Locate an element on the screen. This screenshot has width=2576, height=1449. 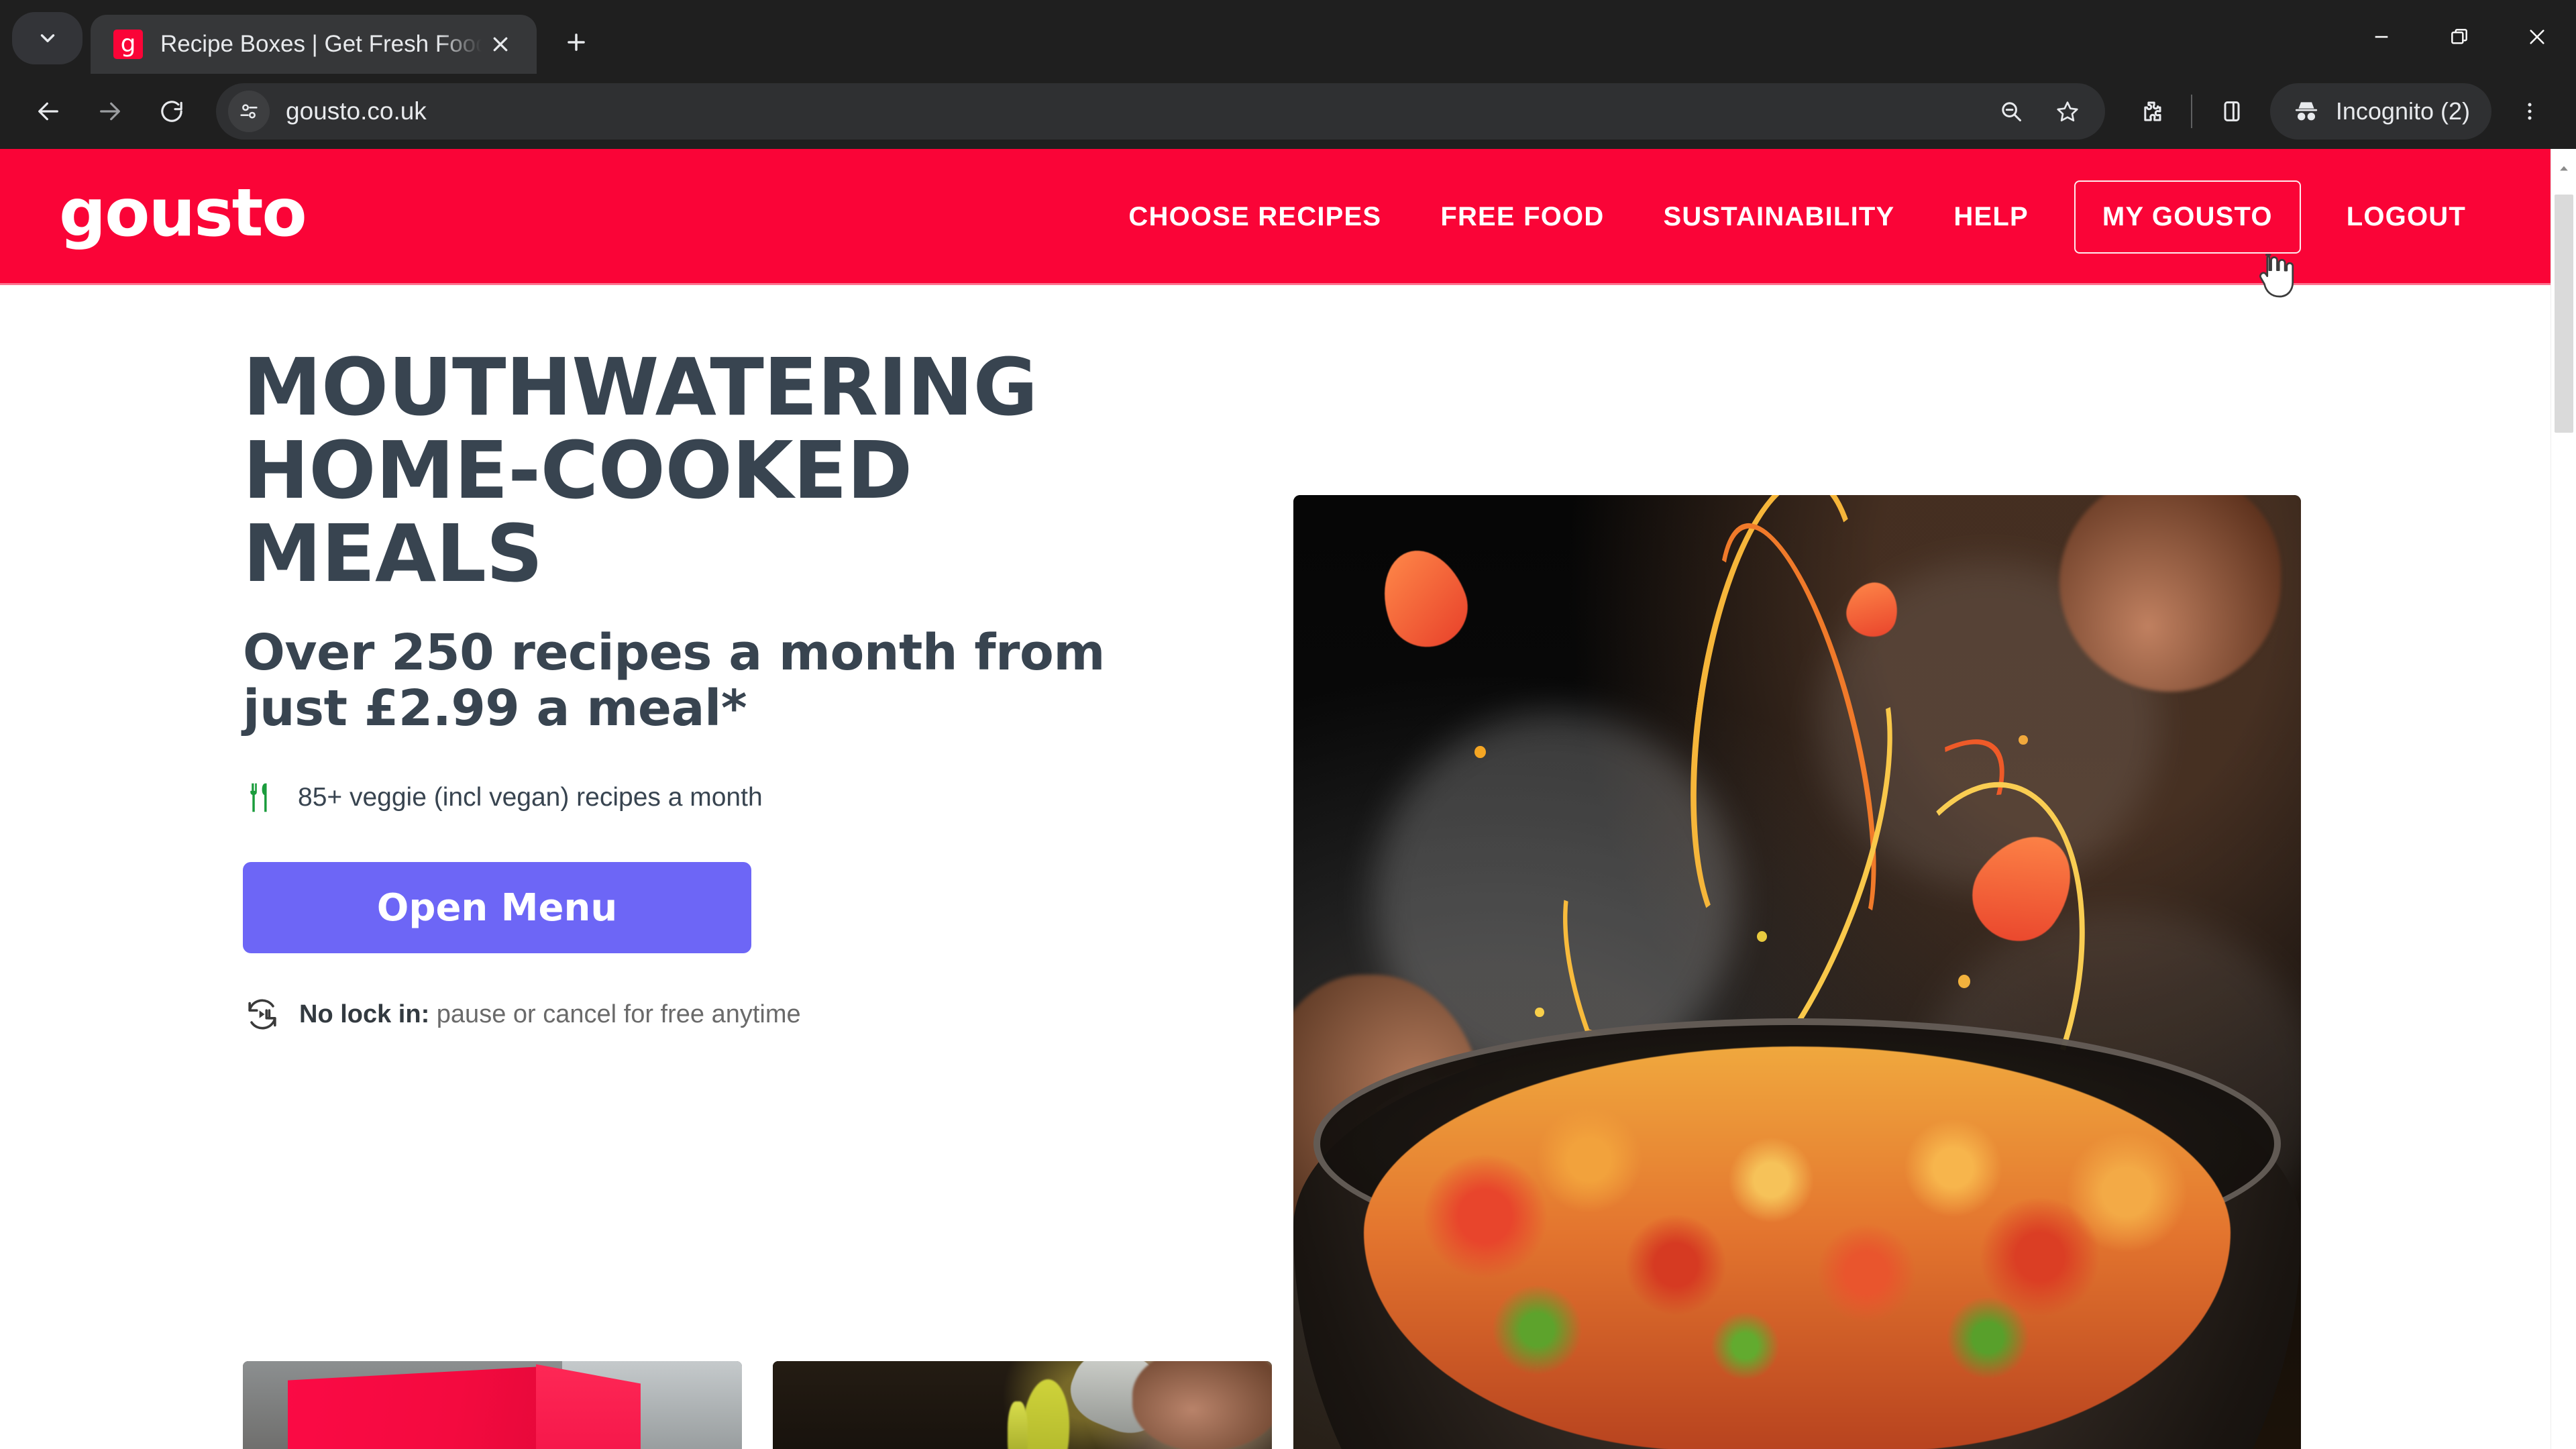
side-panel-button is located at coordinates (2232, 111).